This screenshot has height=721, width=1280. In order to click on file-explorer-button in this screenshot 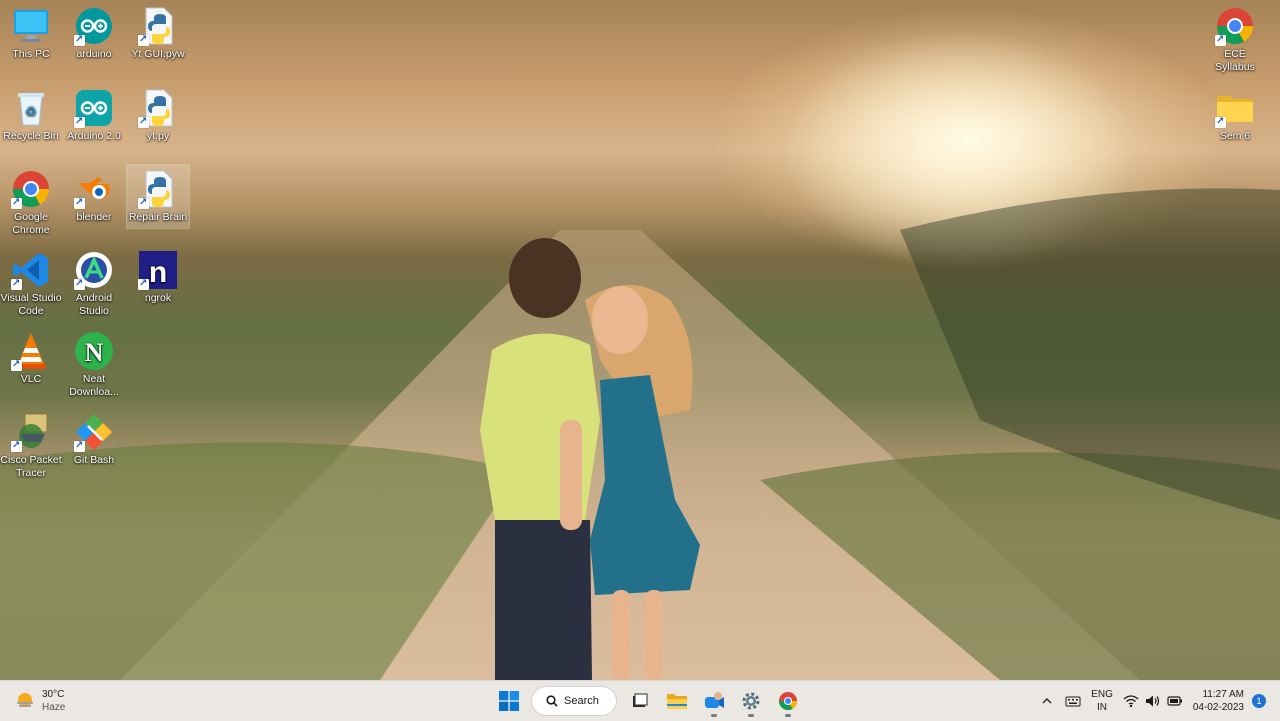, I will do `click(677, 701)`.